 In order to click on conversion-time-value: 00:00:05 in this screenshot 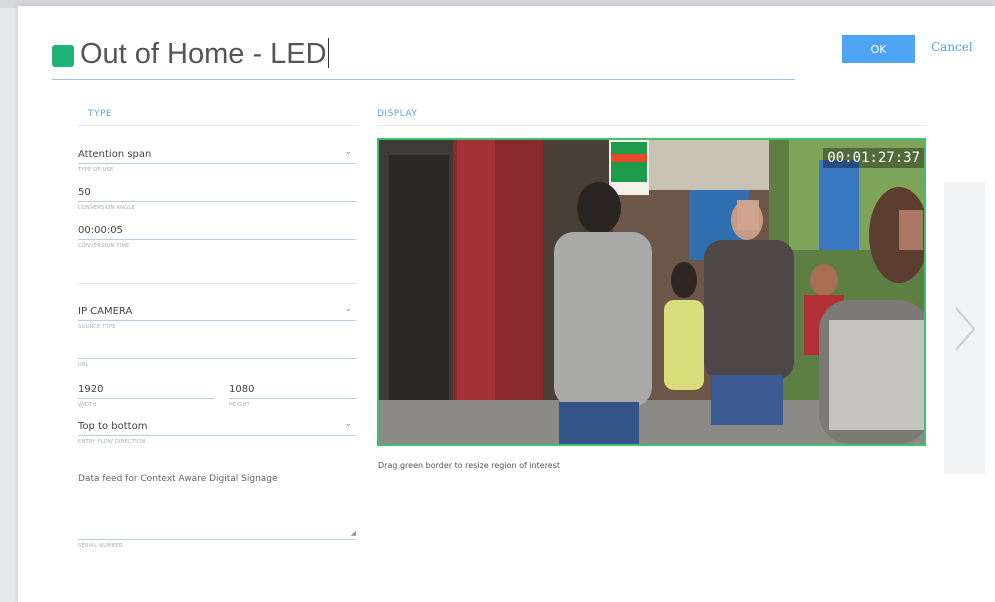, I will do `click(100, 230)`.